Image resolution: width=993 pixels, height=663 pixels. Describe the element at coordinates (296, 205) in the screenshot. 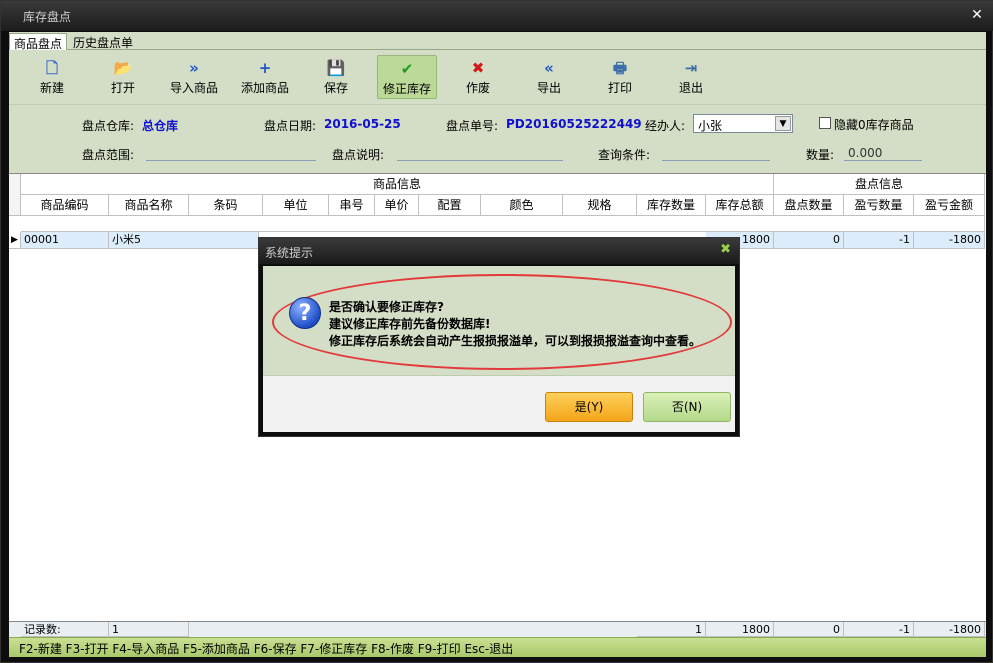

I see `col-unit: 单位` at that location.